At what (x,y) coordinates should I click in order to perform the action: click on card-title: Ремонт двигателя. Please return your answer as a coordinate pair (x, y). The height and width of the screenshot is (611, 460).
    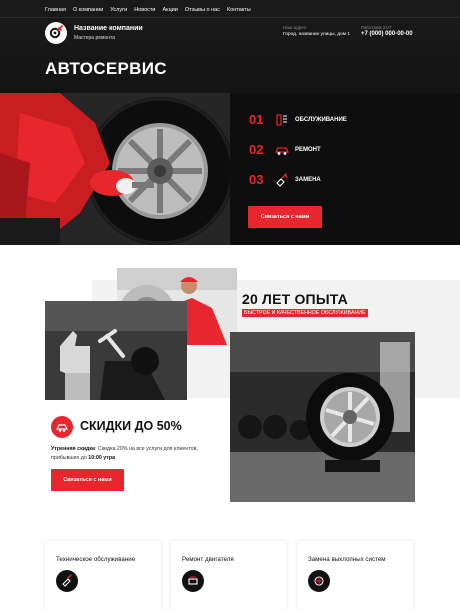
    Looking at the image, I should click on (208, 559).